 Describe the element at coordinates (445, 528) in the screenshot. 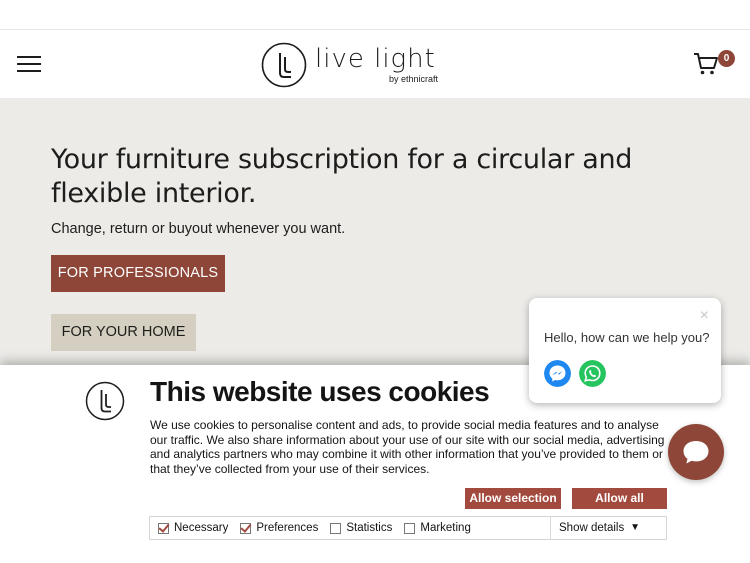

I see `checkbox-label: Marketing` at that location.